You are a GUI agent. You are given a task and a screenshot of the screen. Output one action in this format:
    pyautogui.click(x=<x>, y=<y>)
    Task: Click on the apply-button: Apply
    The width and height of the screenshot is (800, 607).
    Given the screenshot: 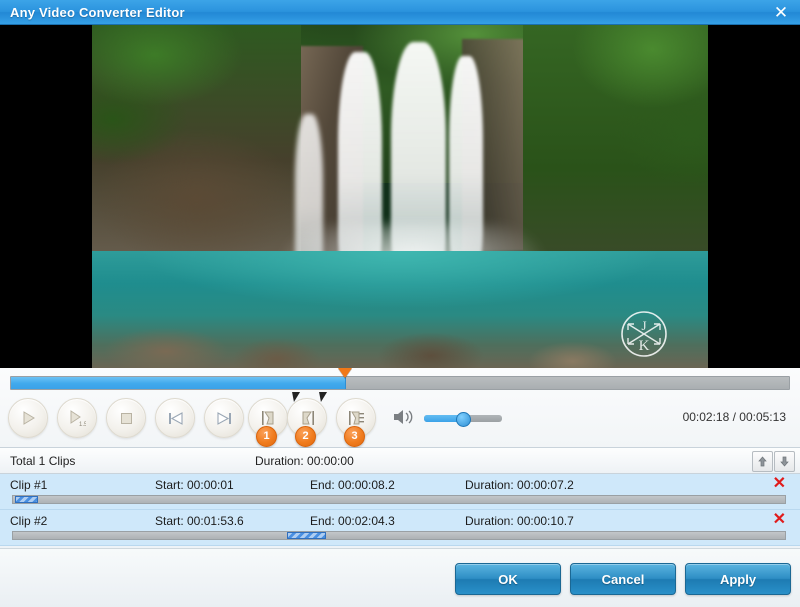 What is the action you would take?
    pyautogui.click(x=738, y=579)
    